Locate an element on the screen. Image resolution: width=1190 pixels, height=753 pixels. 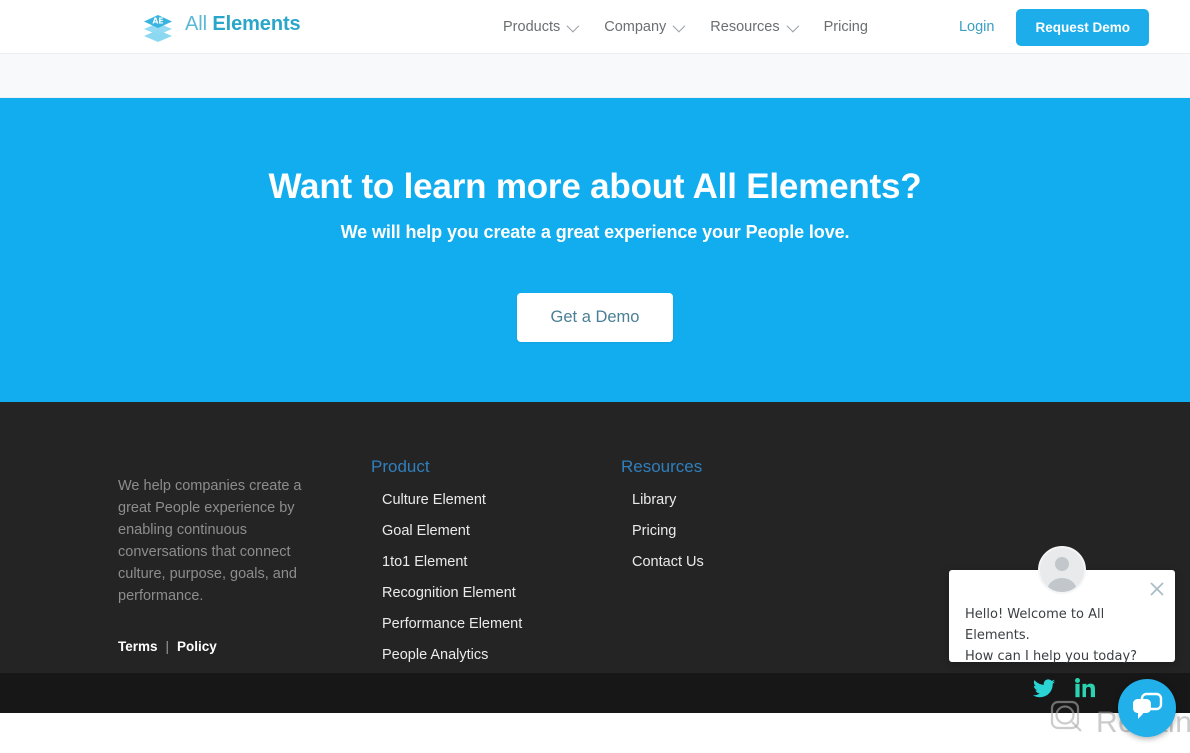
stacked-layers-ae-icon: AE is located at coordinates (158, 24).